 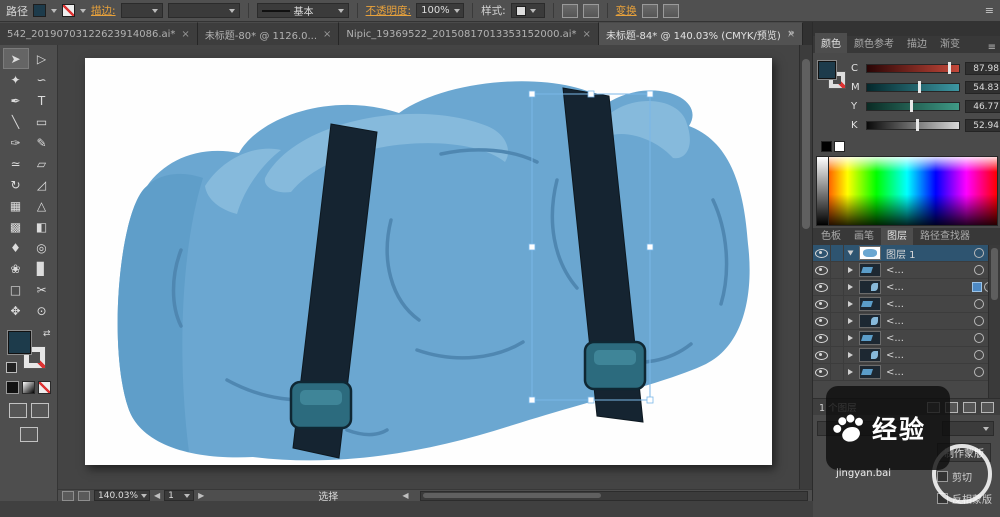 What do you see at coordinates (670, 10) in the screenshot?
I see `pathfinder-icon` at bounding box center [670, 10].